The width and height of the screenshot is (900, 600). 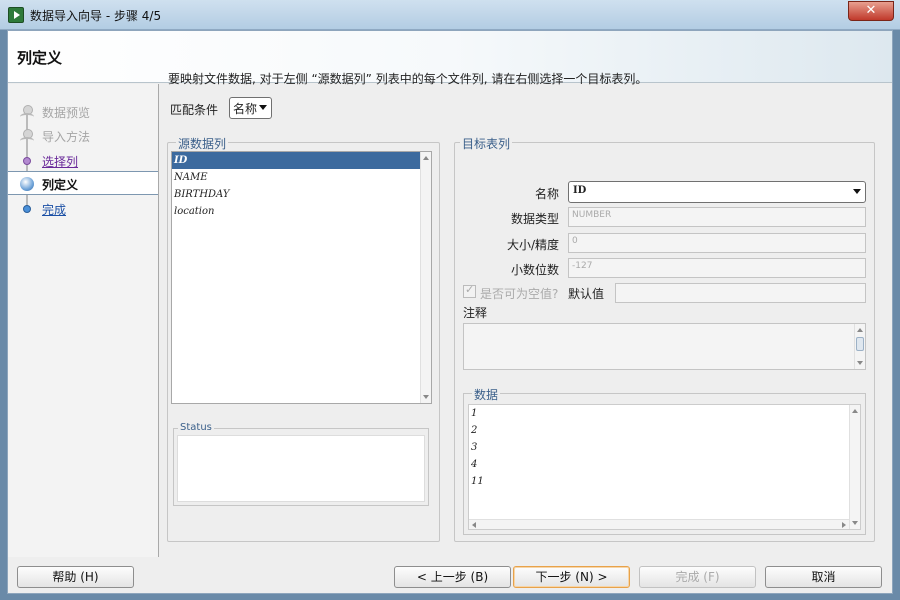 What do you see at coordinates (245, 109) in the screenshot?
I see `match-condition-value: 名称` at bounding box center [245, 109].